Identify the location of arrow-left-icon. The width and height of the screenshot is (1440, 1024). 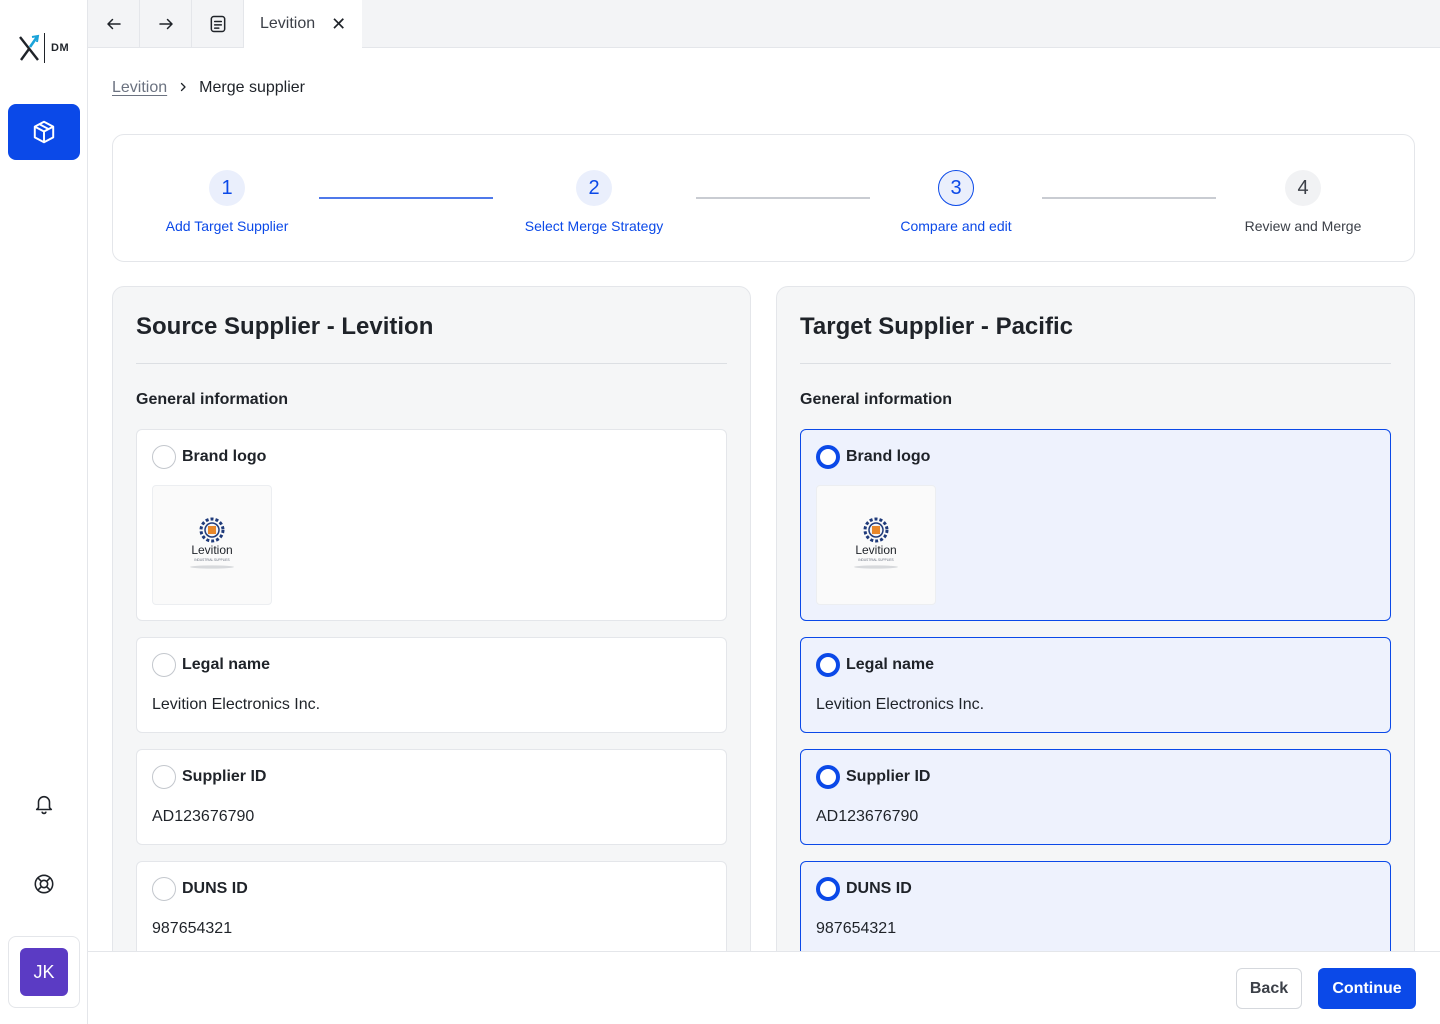
(113, 23).